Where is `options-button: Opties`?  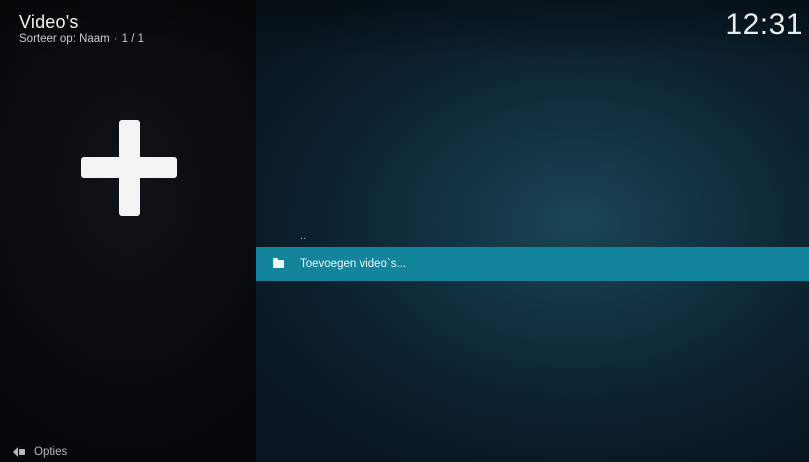
options-button: Opties is located at coordinates (39, 452).